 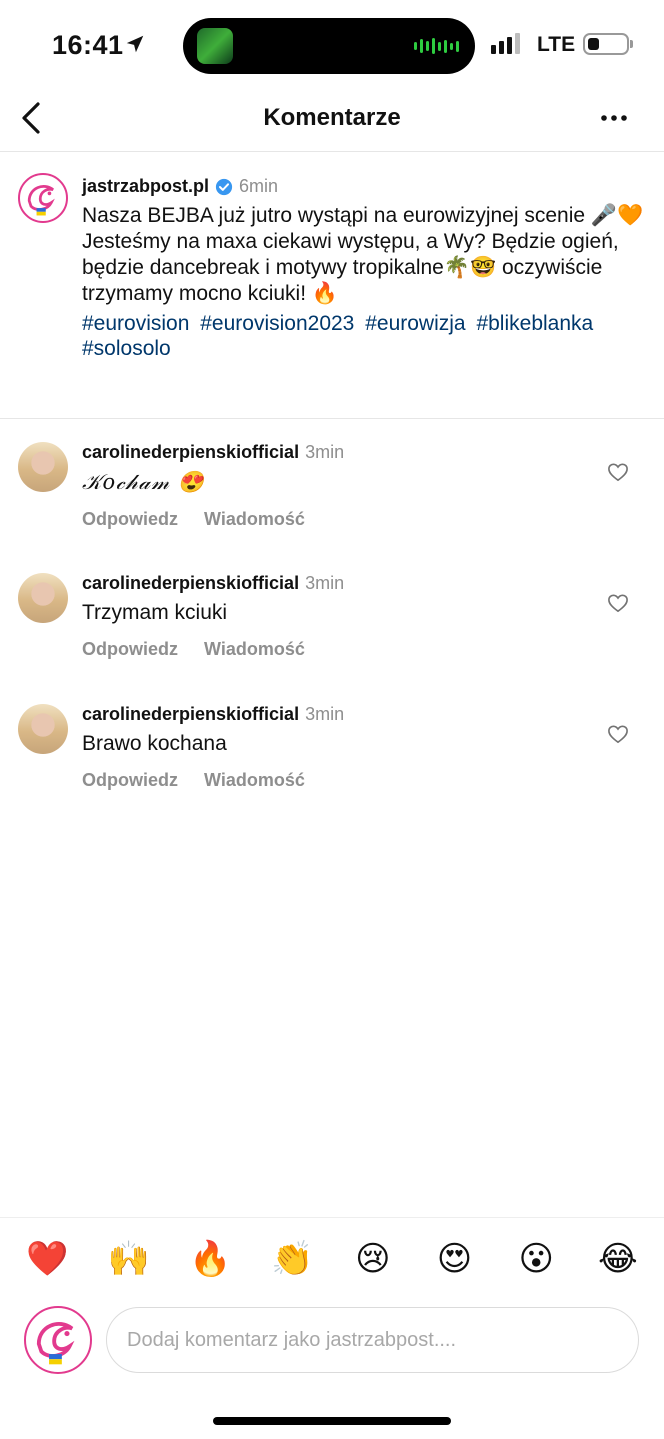 I want to click on status-time: 16:41, so click(x=88, y=45).